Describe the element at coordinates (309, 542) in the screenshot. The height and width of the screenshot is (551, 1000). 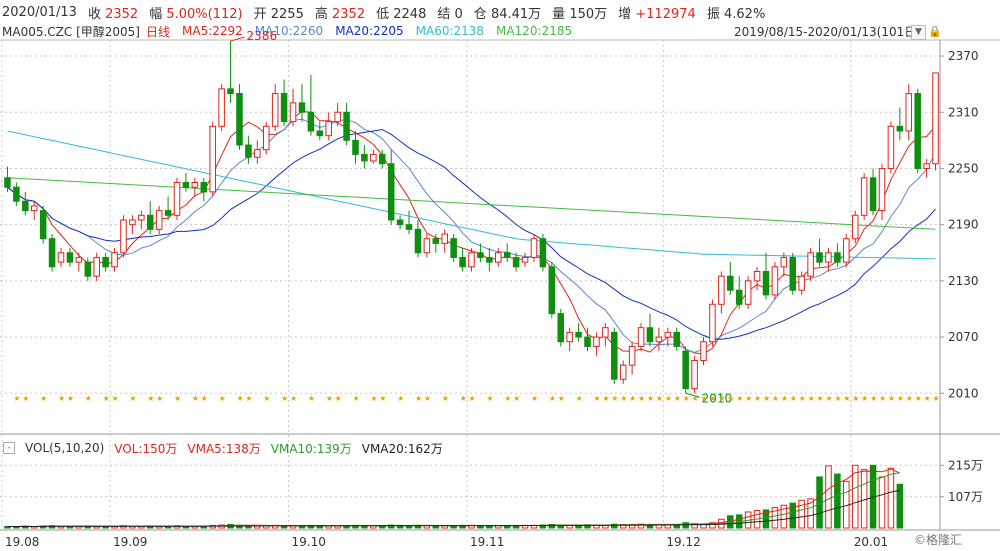
I see `x-tick-label: 19.10` at that location.